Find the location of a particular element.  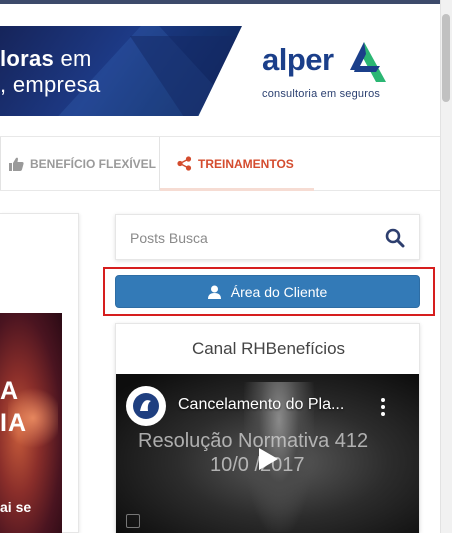

search-input is located at coordinates (250, 238).